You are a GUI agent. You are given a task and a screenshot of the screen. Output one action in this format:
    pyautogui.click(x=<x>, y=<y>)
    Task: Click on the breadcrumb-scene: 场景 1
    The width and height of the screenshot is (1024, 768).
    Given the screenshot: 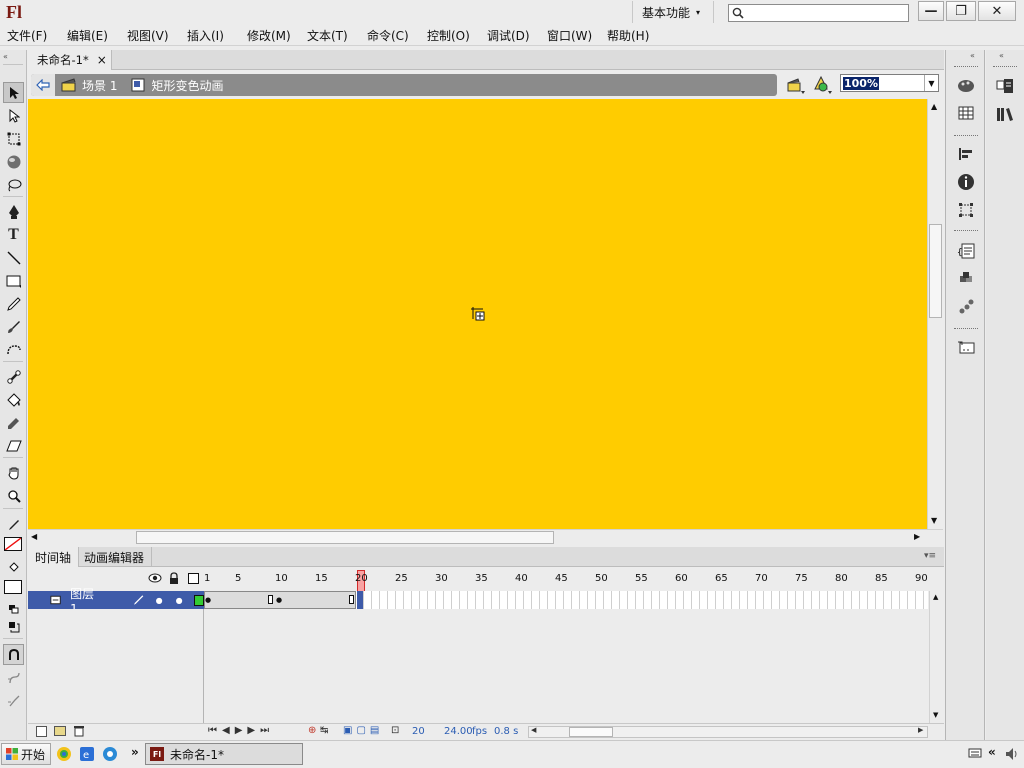 What is the action you would take?
    pyautogui.click(x=99, y=85)
    